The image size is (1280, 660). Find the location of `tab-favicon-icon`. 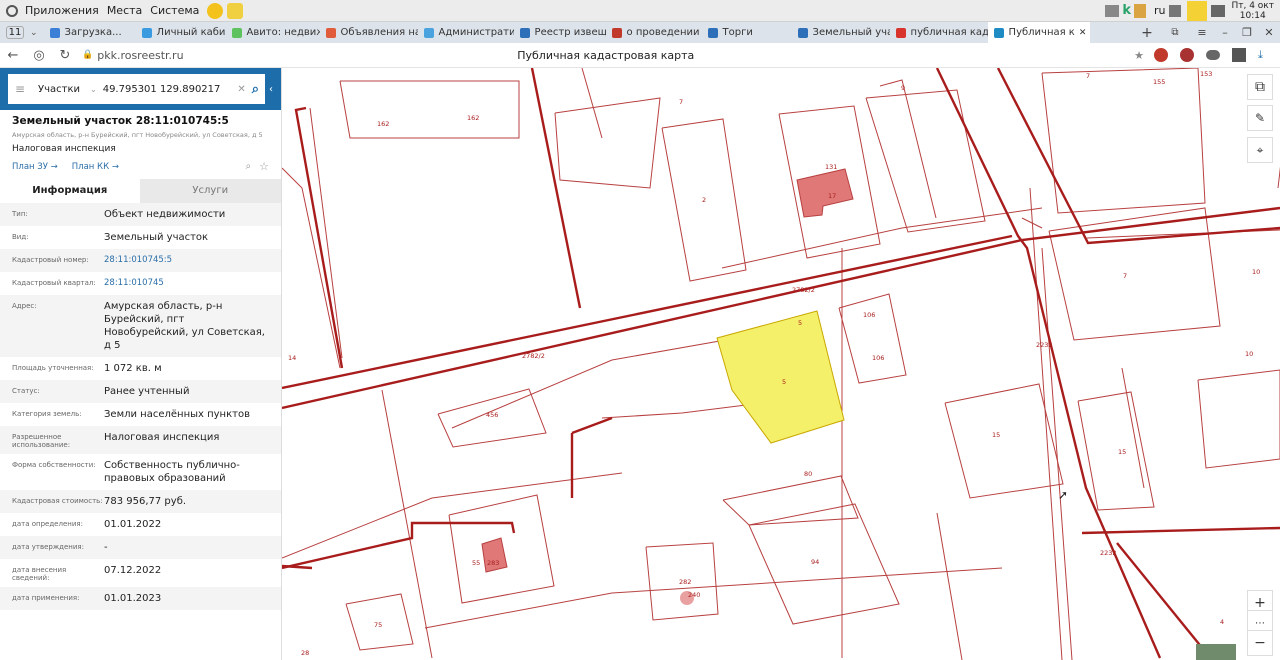

tab-favicon-icon is located at coordinates (54, 32).